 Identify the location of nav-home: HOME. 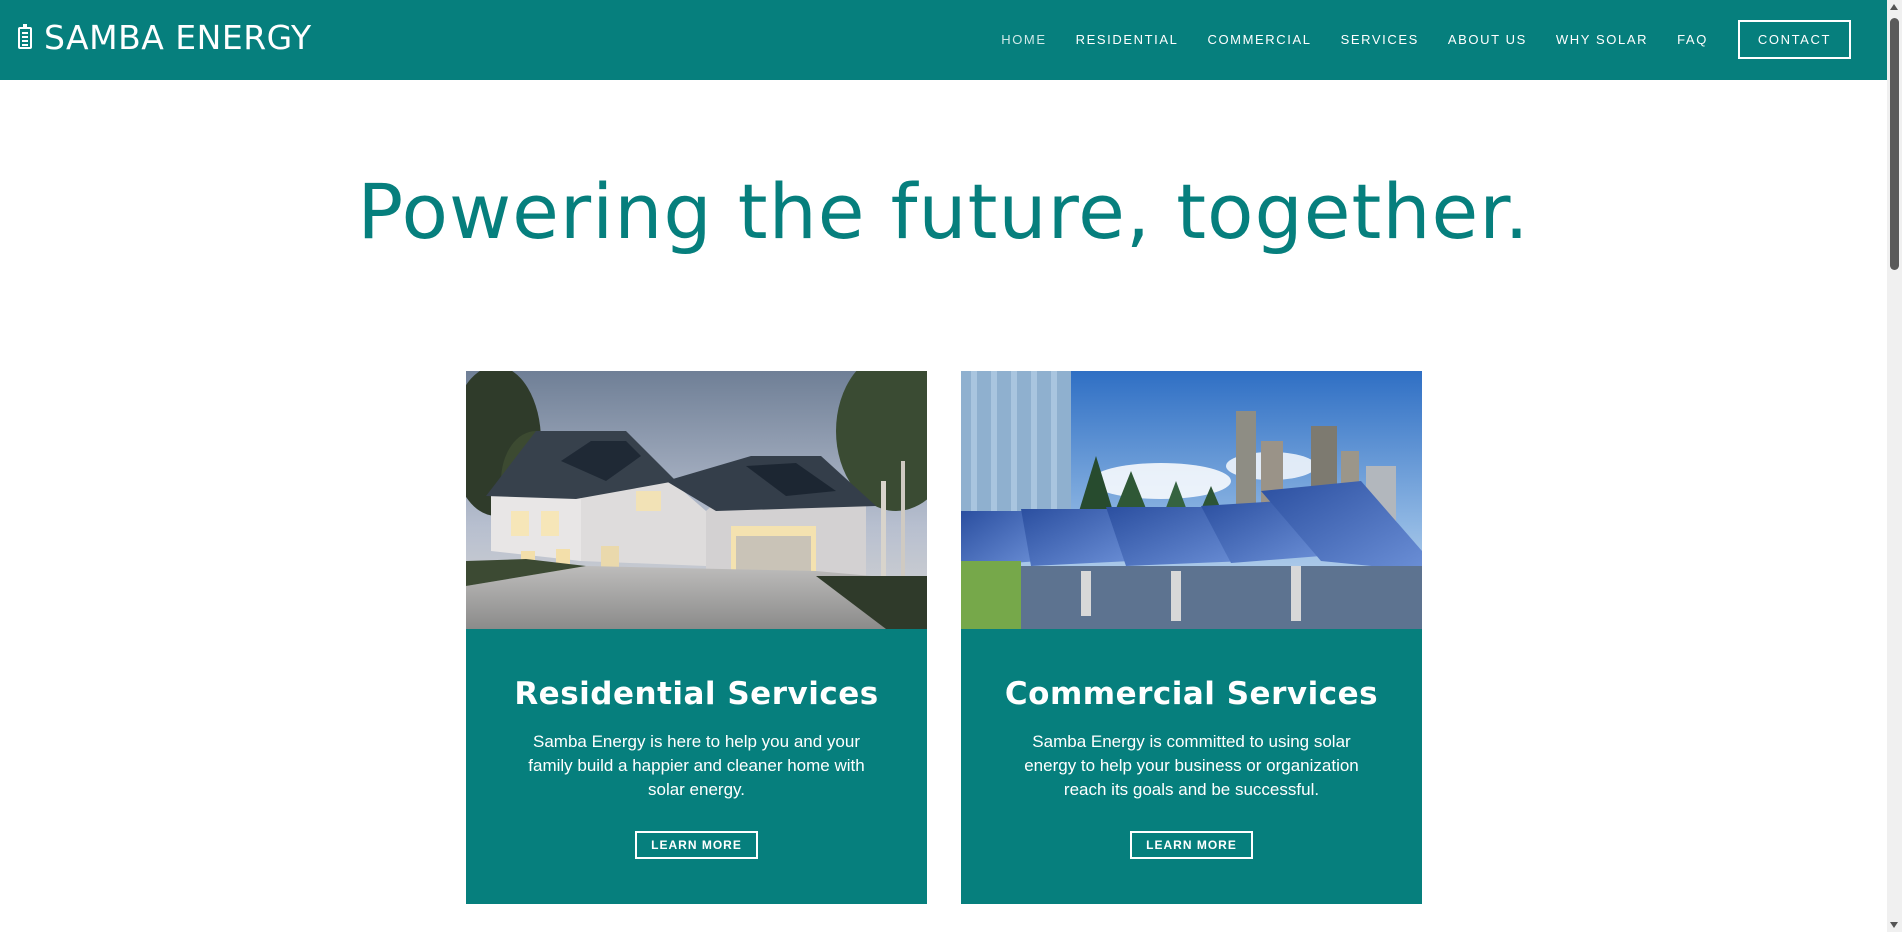
(1023, 39).